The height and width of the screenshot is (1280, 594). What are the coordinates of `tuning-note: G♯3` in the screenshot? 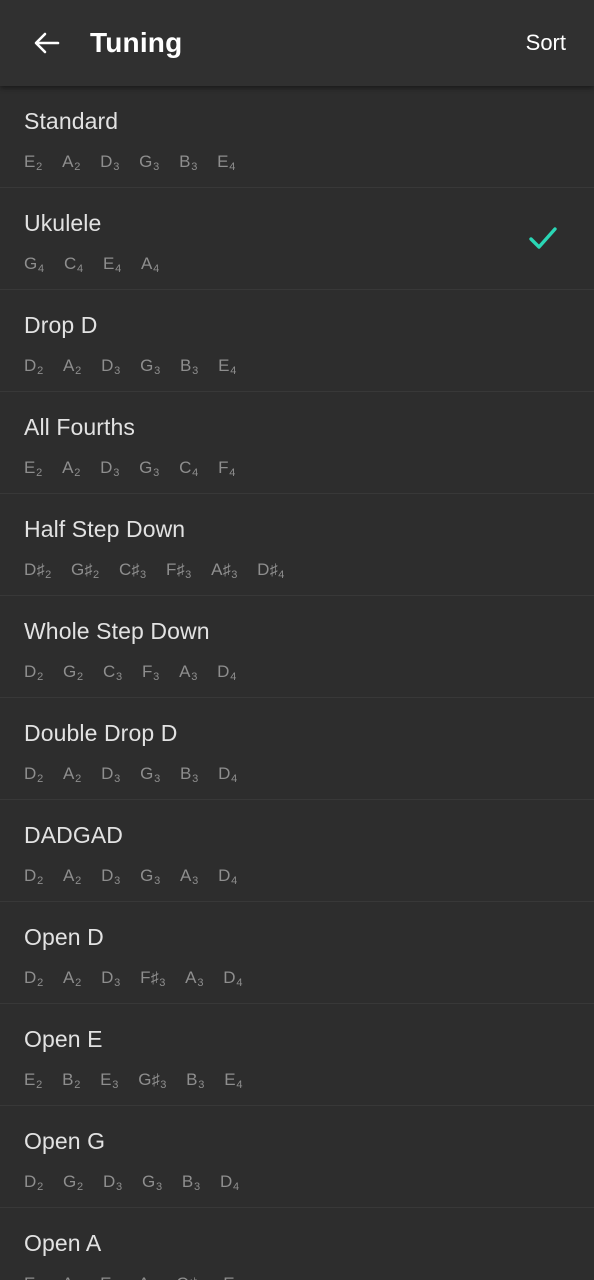 It's located at (152, 1080).